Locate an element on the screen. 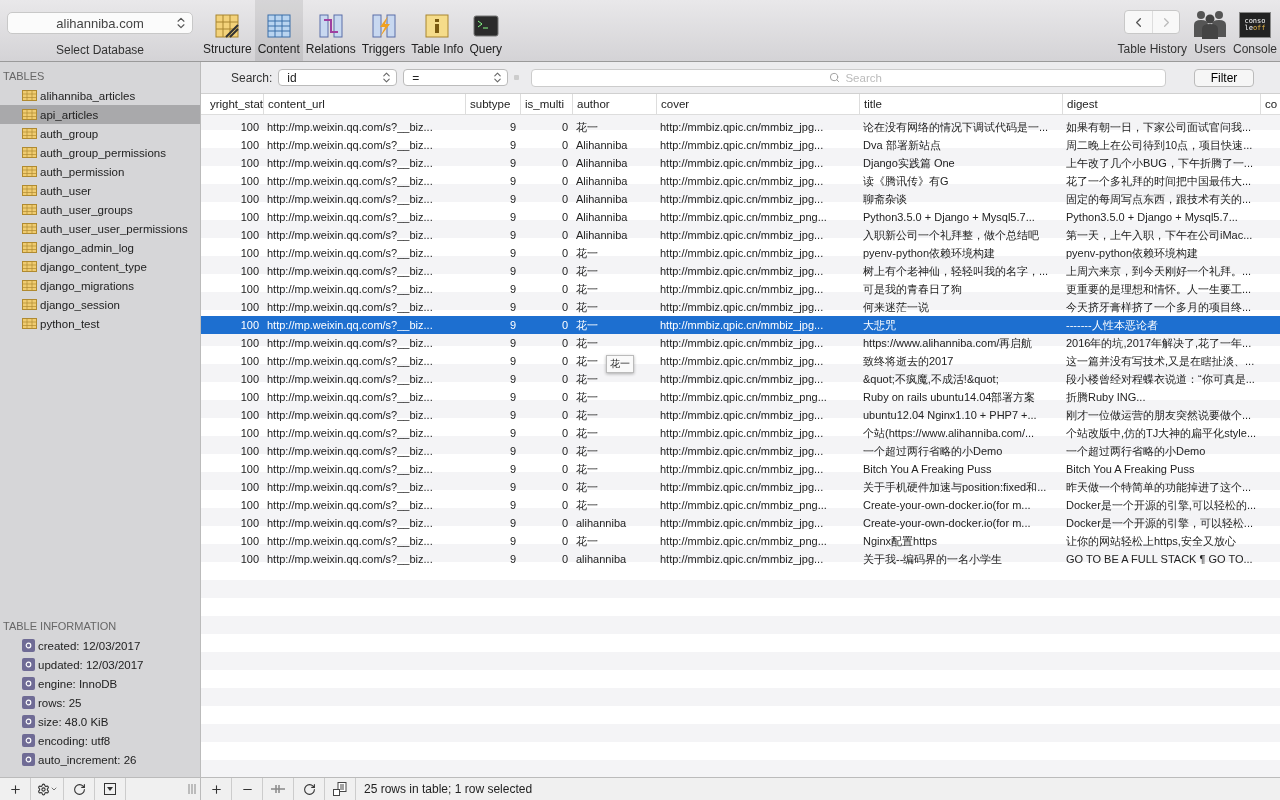 The height and width of the screenshot is (800, 1280). export-document-icon is located at coordinates (340, 789).